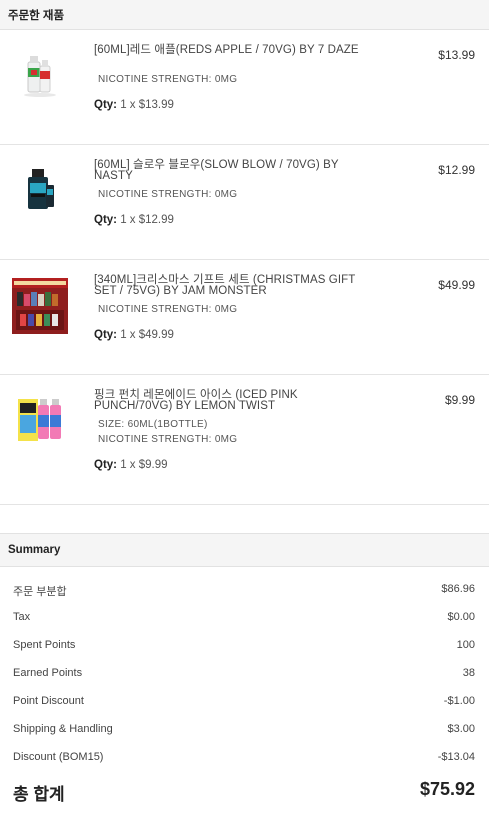 Image resolution: width=489 pixels, height=814 pixels. What do you see at coordinates (244, 646) in the screenshot?
I see `summary-row-spent-points: Spent Points 100` at bounding box center [244, 646].